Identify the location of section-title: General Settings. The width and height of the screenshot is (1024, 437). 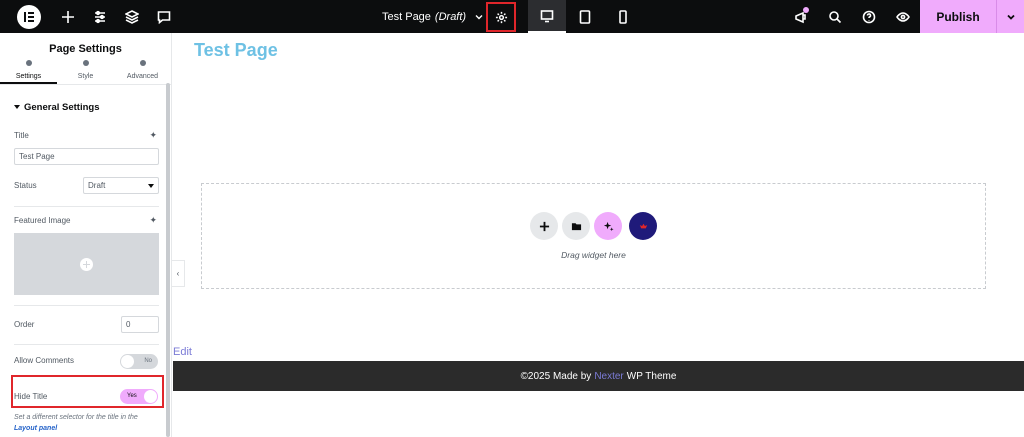
(62, 107).